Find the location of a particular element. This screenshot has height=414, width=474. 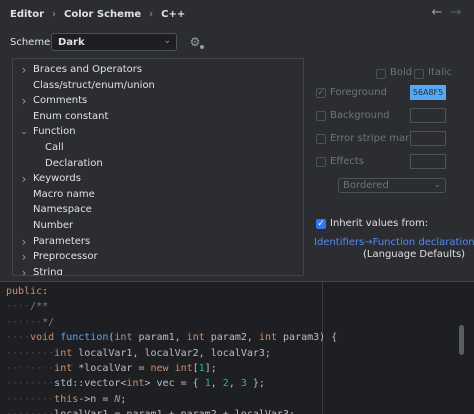

tree-item: Declaration is located at coordinates (158, 164).